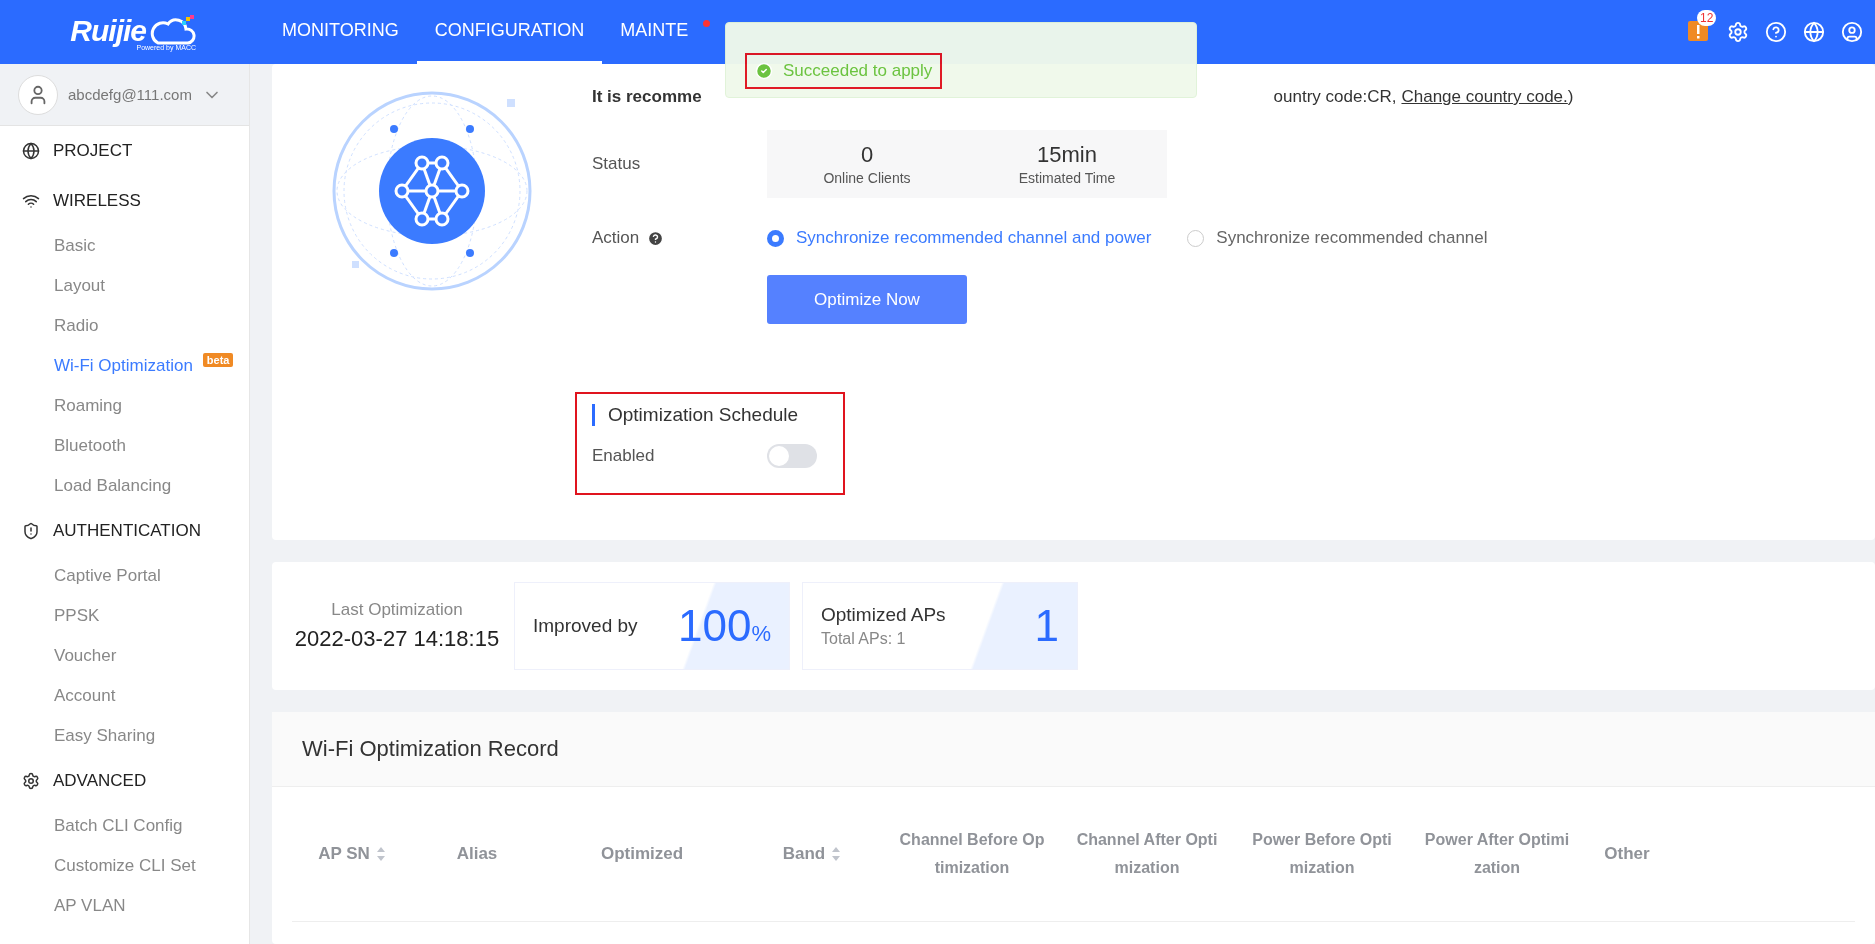  What do you see at coordinates (85, 656) in the screenshot?
I see `sidebar-item: Voucher` at bounding box center [85, 656].